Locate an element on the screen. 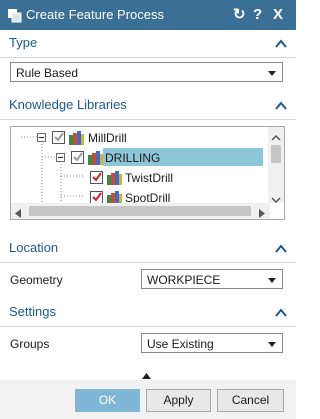  location-section-title: Location is located at coordinates (34, 247).